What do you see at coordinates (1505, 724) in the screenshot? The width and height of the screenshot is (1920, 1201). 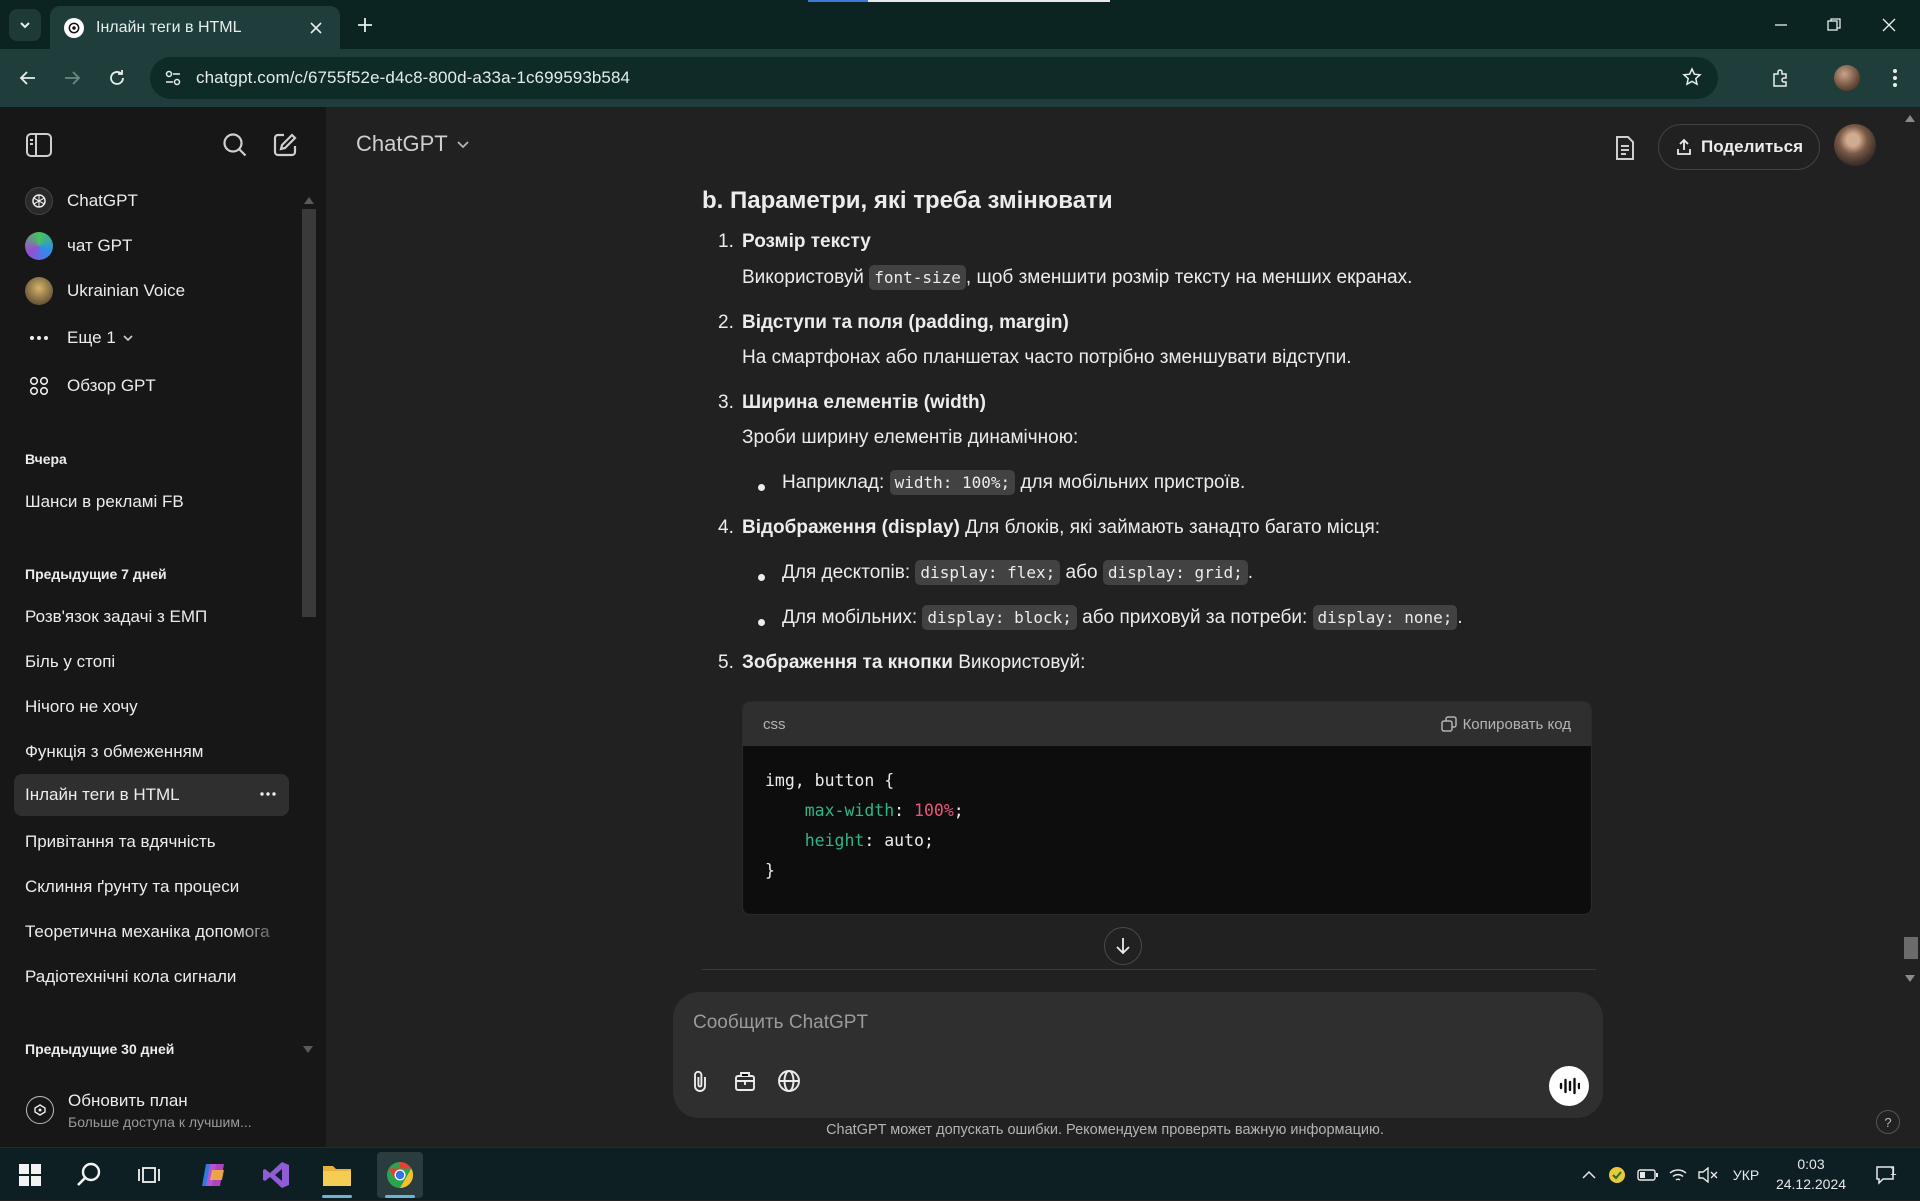 I see `copy-code-button: Копировать код` at bounding box center [1505, 724].